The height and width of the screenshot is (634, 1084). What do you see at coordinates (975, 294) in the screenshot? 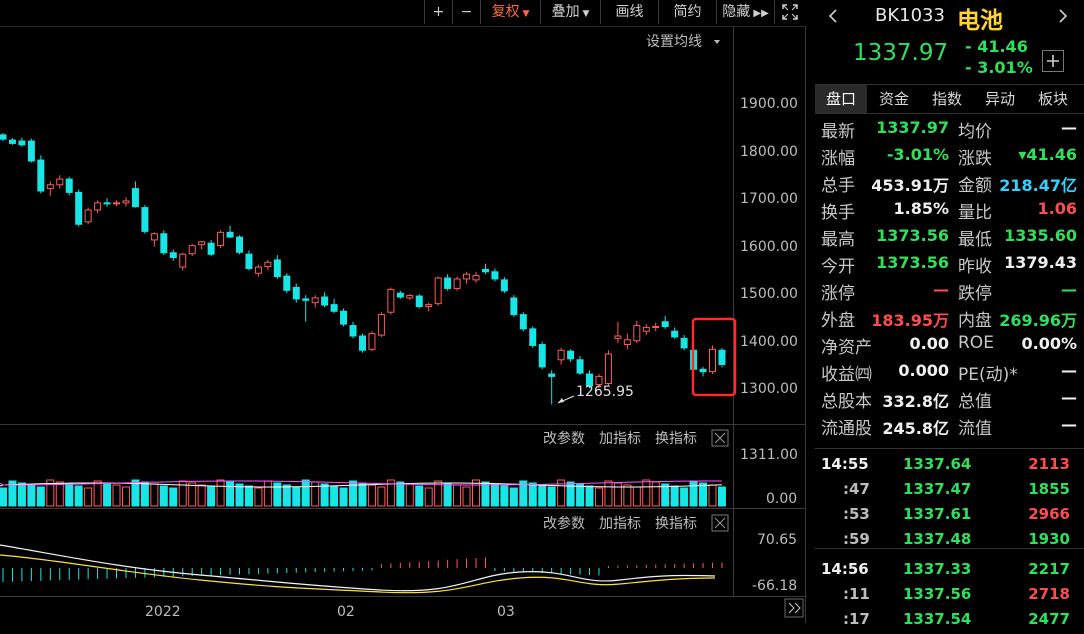
I see `quote-label: 跌停` at bounding box center [975, 294].